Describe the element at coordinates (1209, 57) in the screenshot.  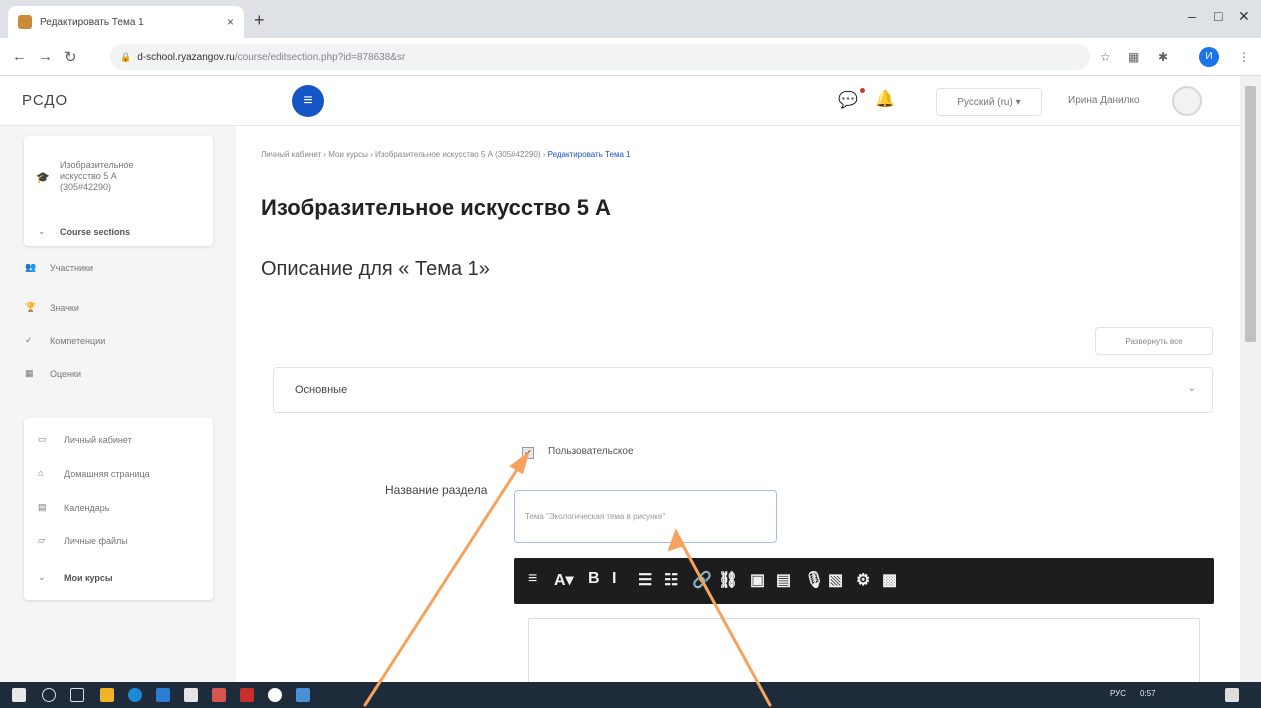
I see `profile-avatar: И` at that location.